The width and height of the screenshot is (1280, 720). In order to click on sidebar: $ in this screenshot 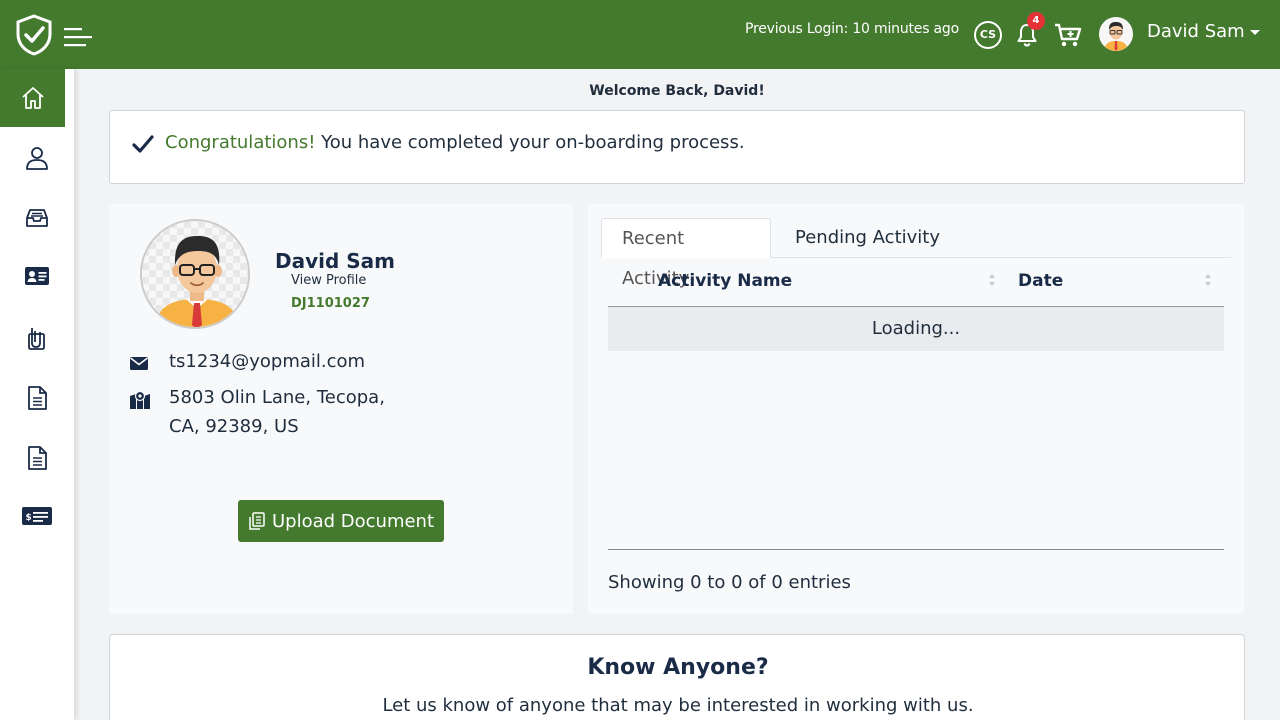, I will do `click(37, 394)`.